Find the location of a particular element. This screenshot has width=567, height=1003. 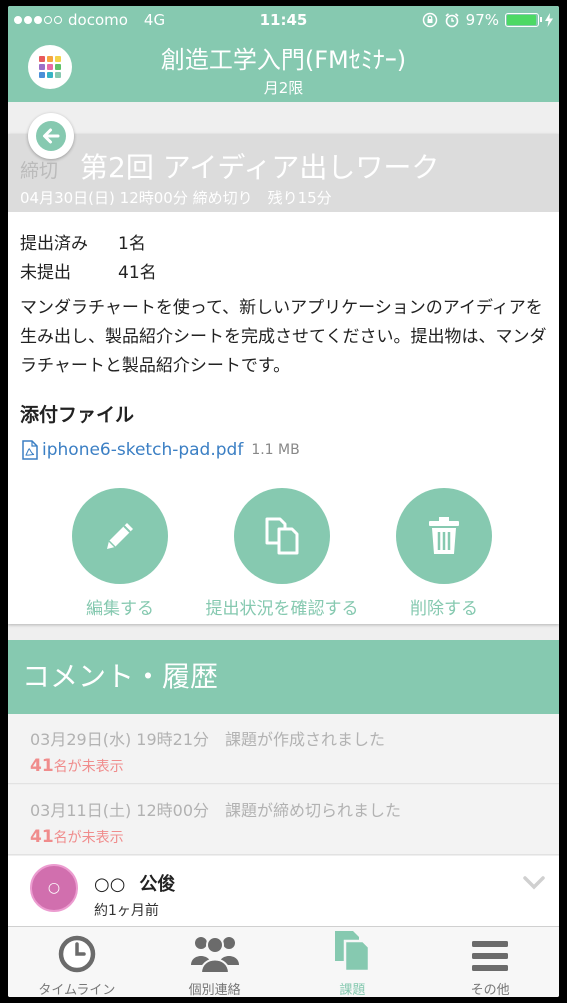

attachment-size: 1.1 MB is located at coordinates (275, 450).